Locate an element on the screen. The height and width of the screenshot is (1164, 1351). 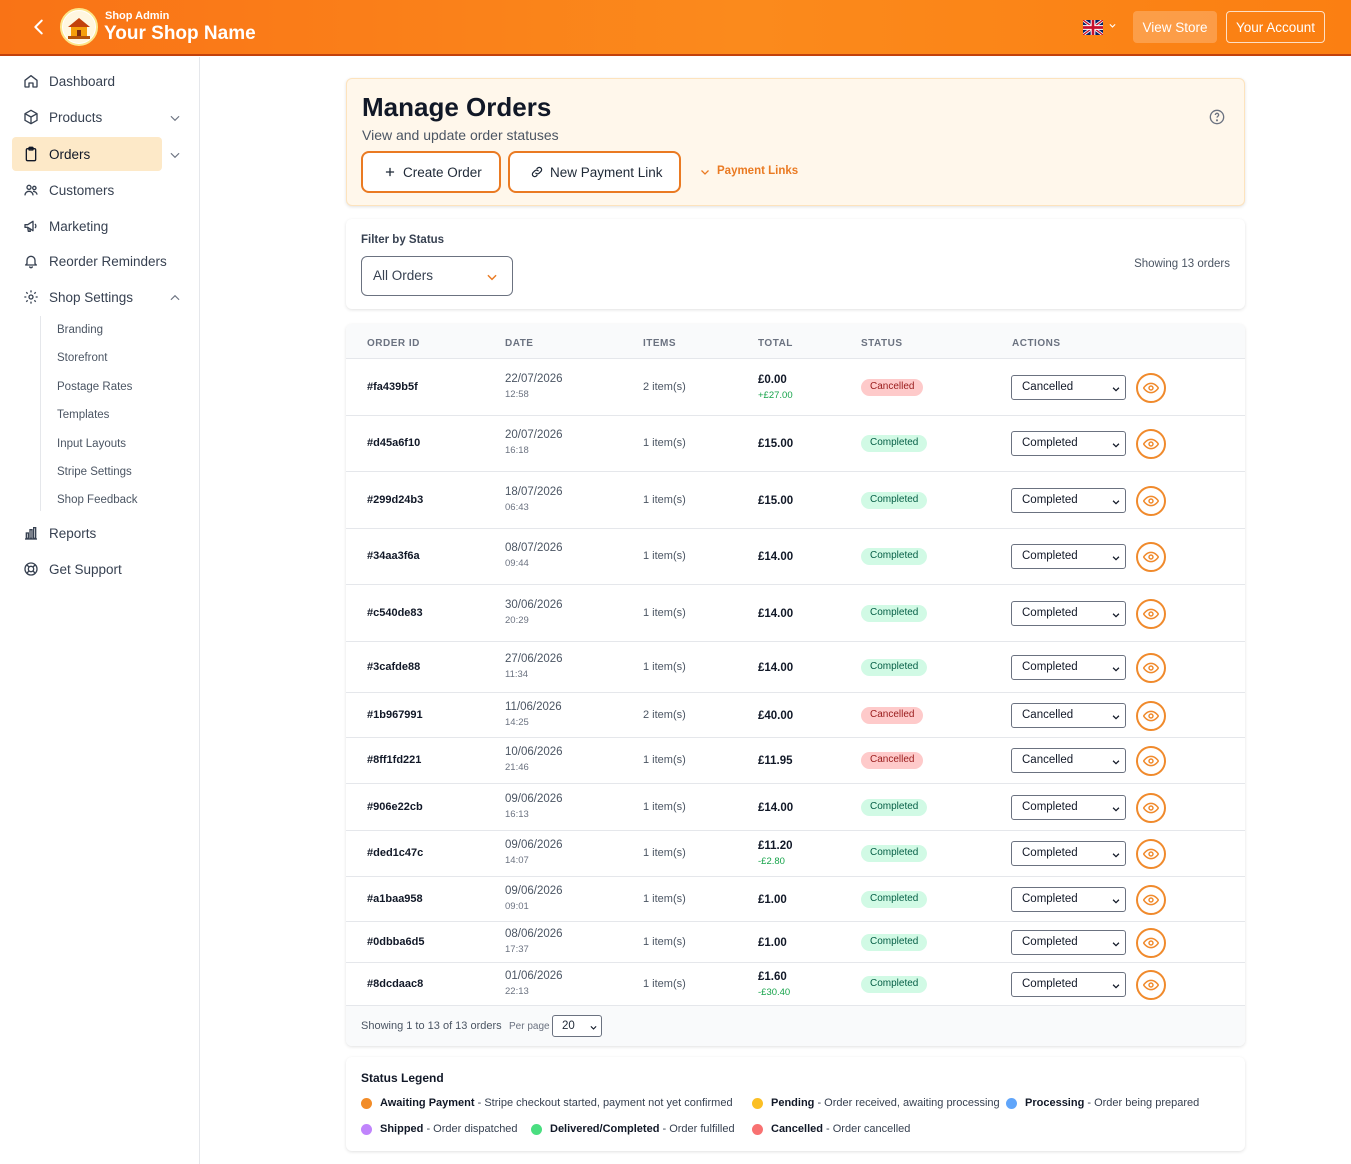
sidebar-item-customers: Customers is located at coordinates (100, 190).